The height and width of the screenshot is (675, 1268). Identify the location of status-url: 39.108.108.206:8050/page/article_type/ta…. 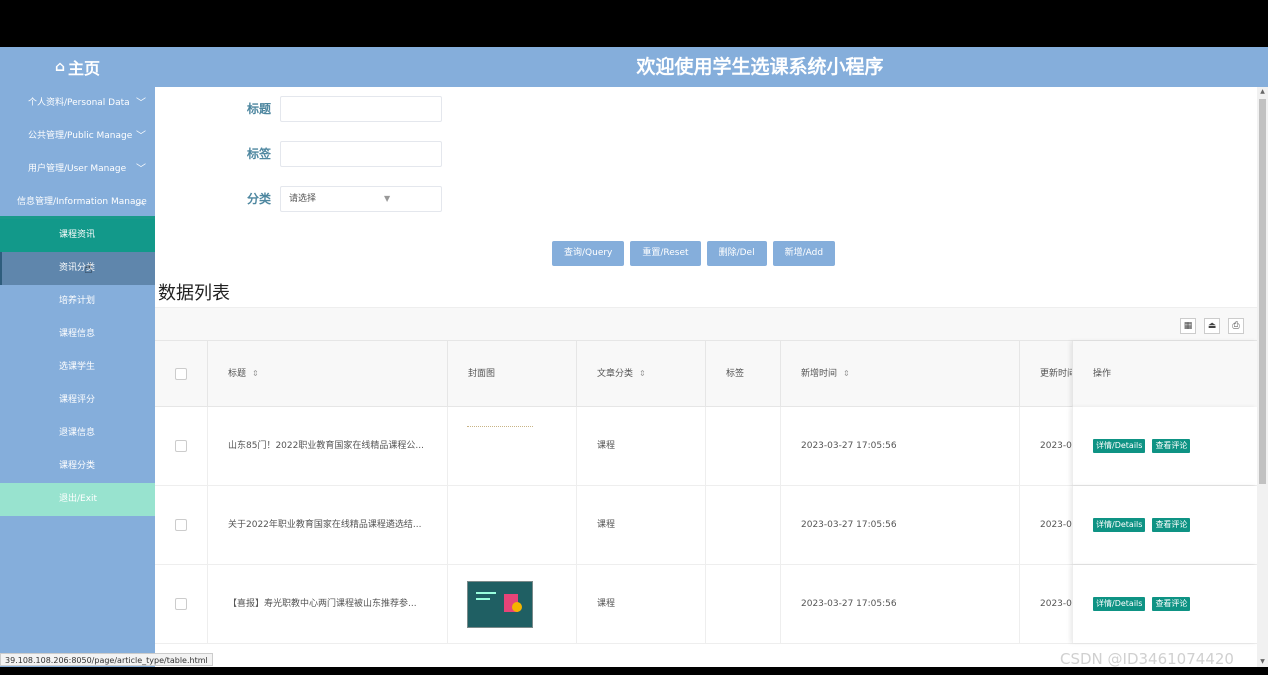
(106, 659).